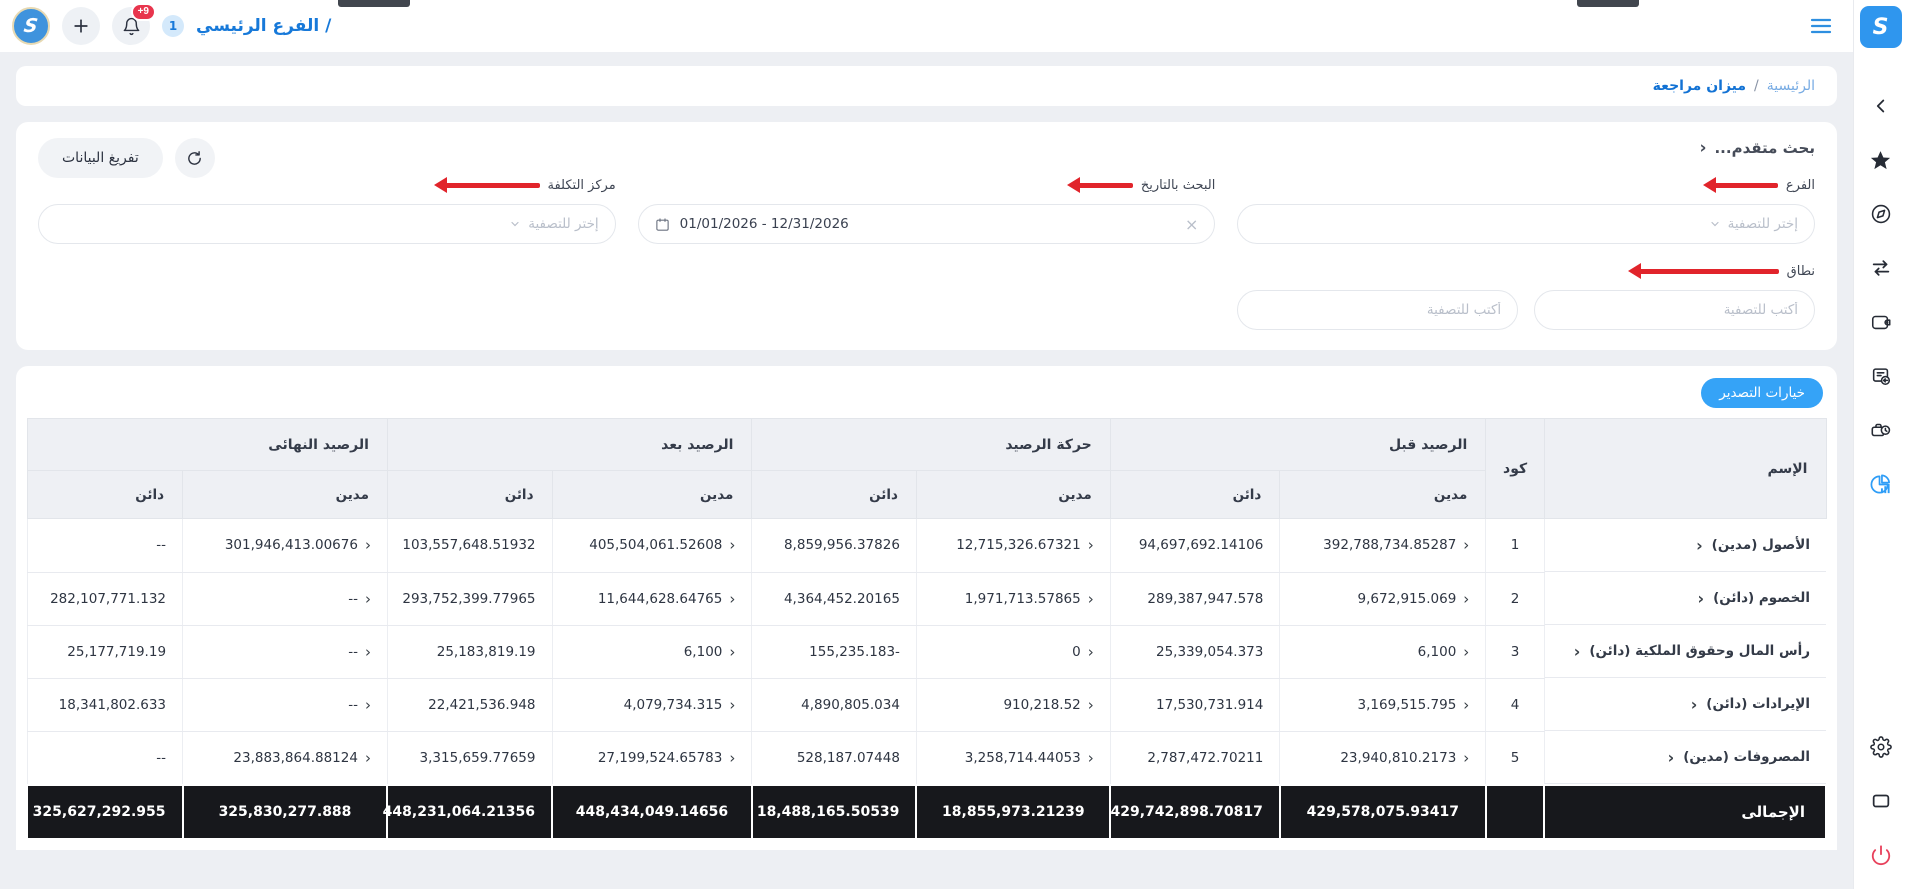 The width and height of the screenshot is (1907, 889). What do you see at coordinates (1762, 393) in the screenshot?
I see `export-options-button: خيارات التصدير` at bounding box center [1762, 393].